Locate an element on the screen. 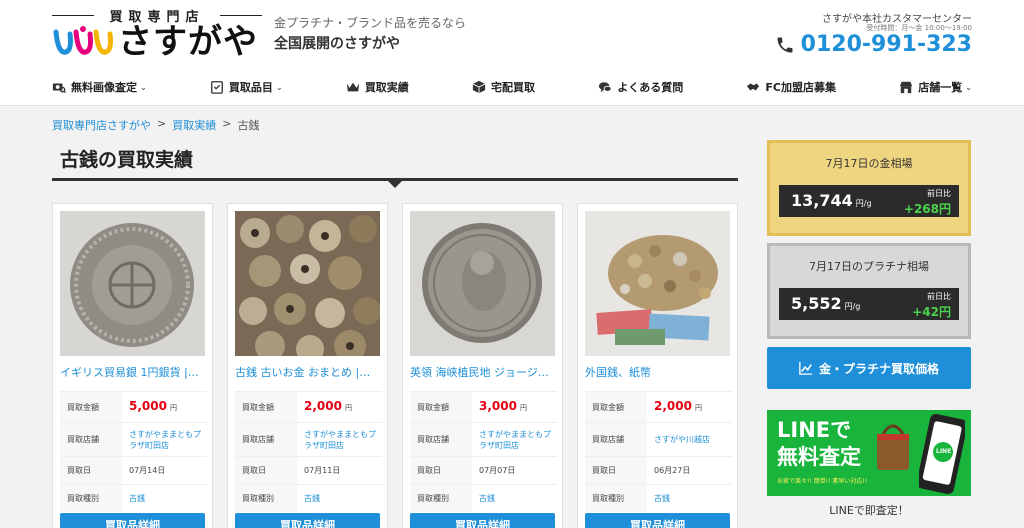 This screenshot has height=528, width=1024. phone-number: 0120-991-323 is located at coordinates (873, 44).